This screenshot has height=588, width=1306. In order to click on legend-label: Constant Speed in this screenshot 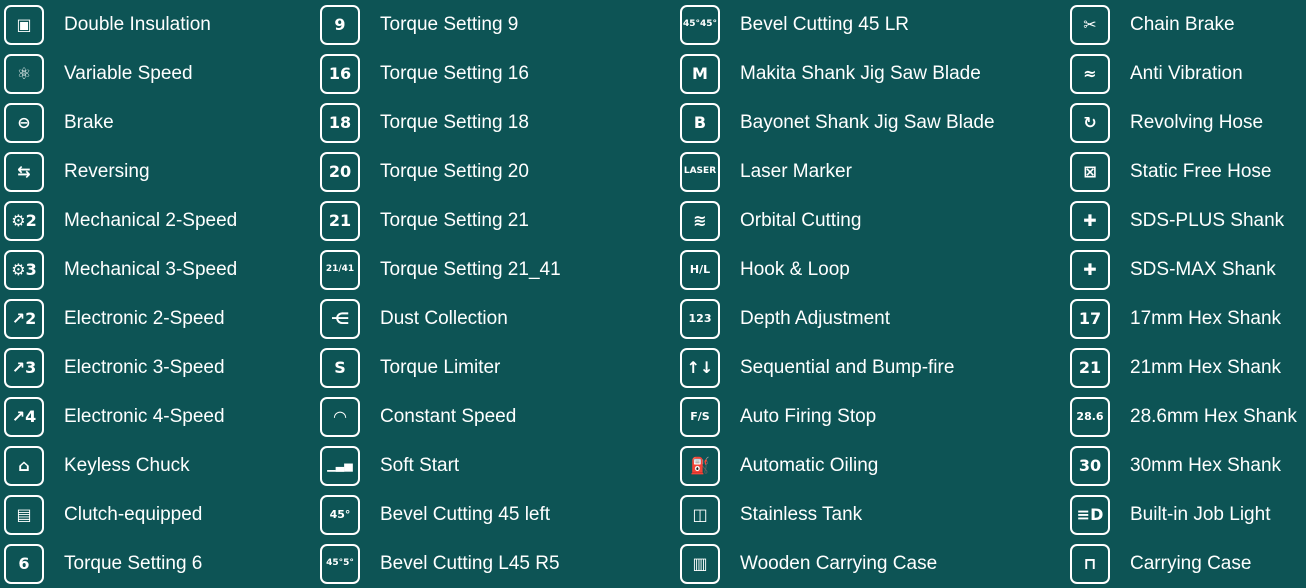, I will do `click(448, 416)`.